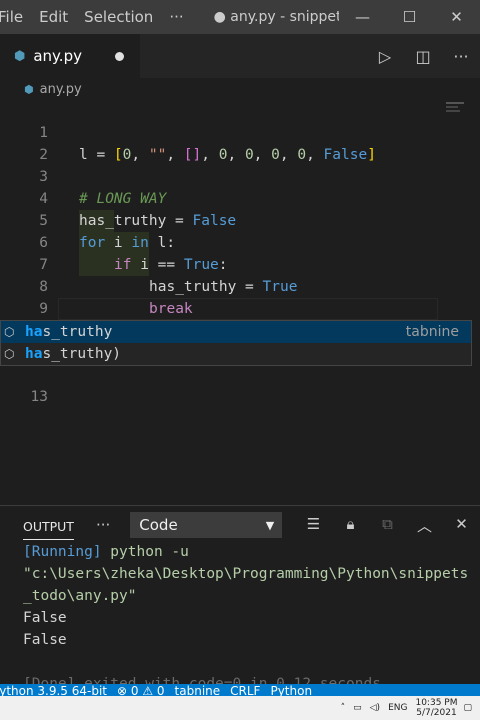  I want to click on breadcrumb-file: any.py, so click(61, 89).